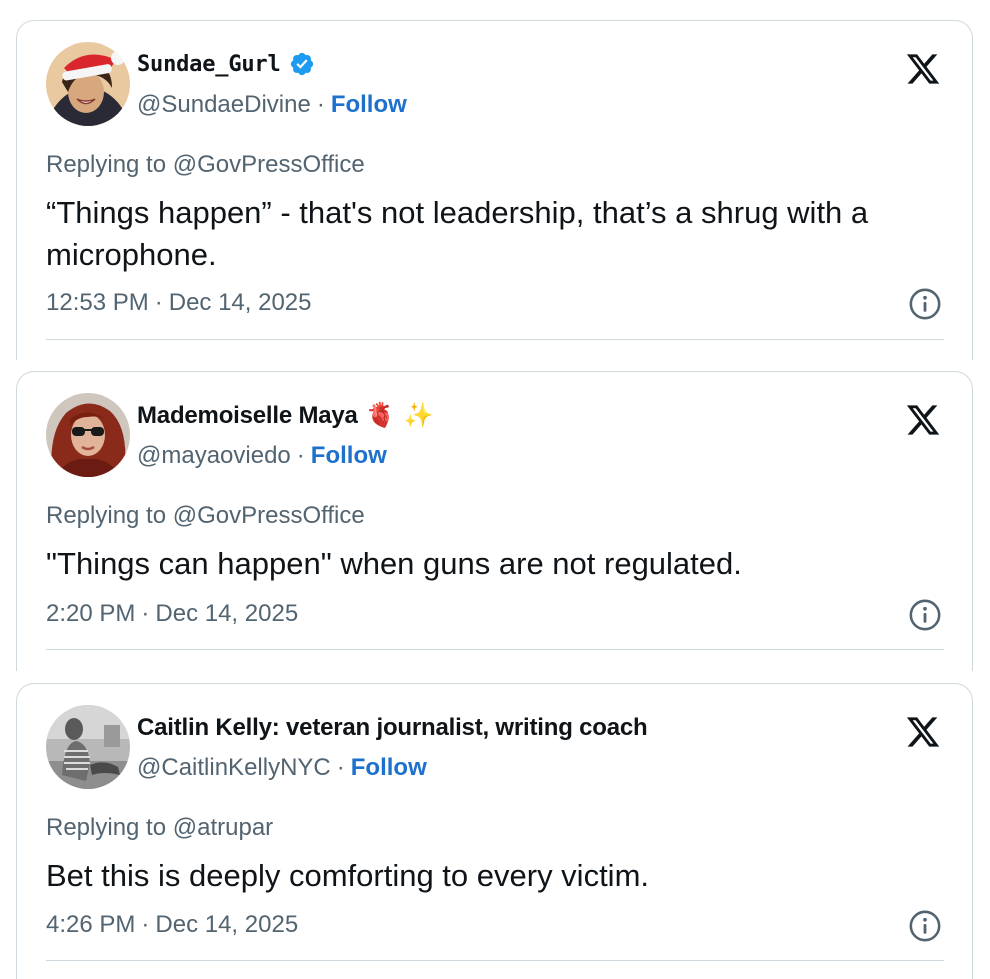 The image size is (990, 979). Describe the element at coordinates (234, 767) in the screenshot. I see `user-handle: @CaitlinKellyNYC` at that location.